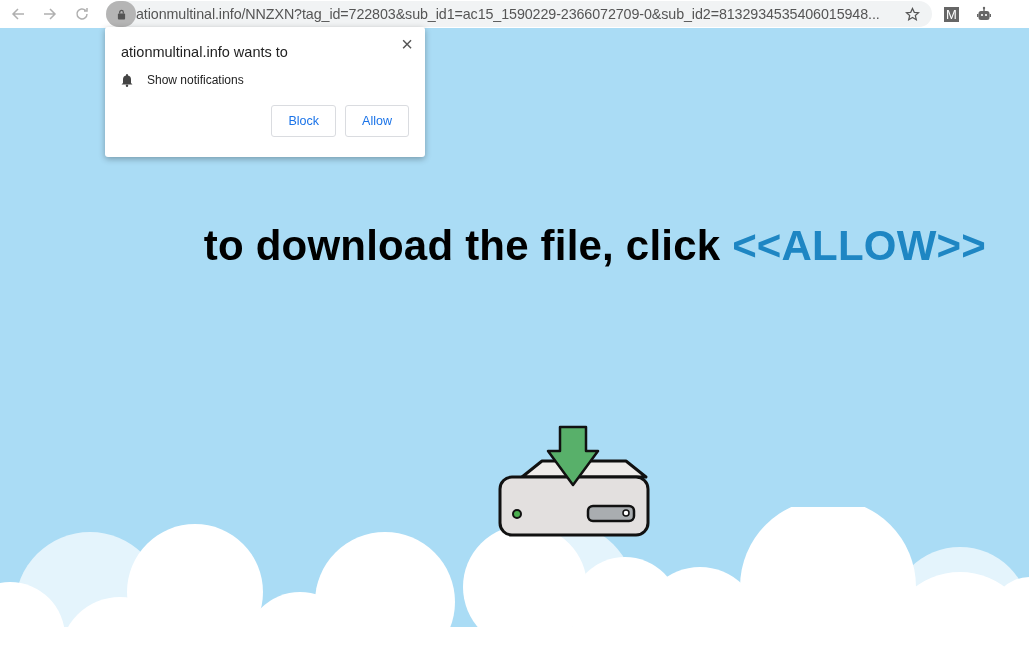 The width and height of the screenshot is (1029, 647). I want to click on close-button: ×, so click(407, 44).